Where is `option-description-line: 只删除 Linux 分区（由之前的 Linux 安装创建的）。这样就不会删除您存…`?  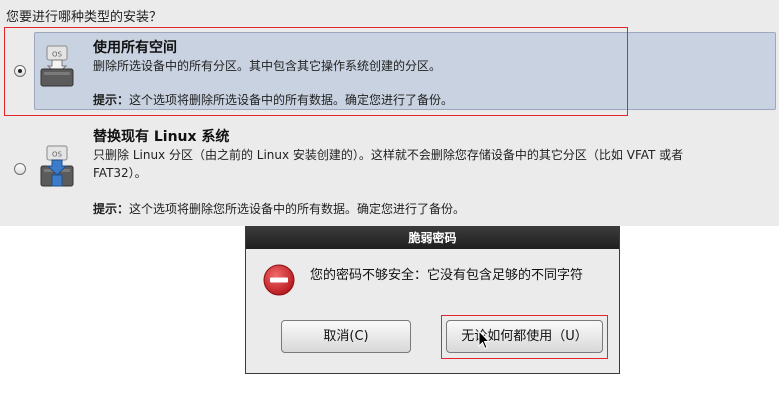 option-description-line: 只删除 Linux 分区（由之前的 Linux 安装创建的）。这样就不会删除您存… is located at coordinates (388, 155).